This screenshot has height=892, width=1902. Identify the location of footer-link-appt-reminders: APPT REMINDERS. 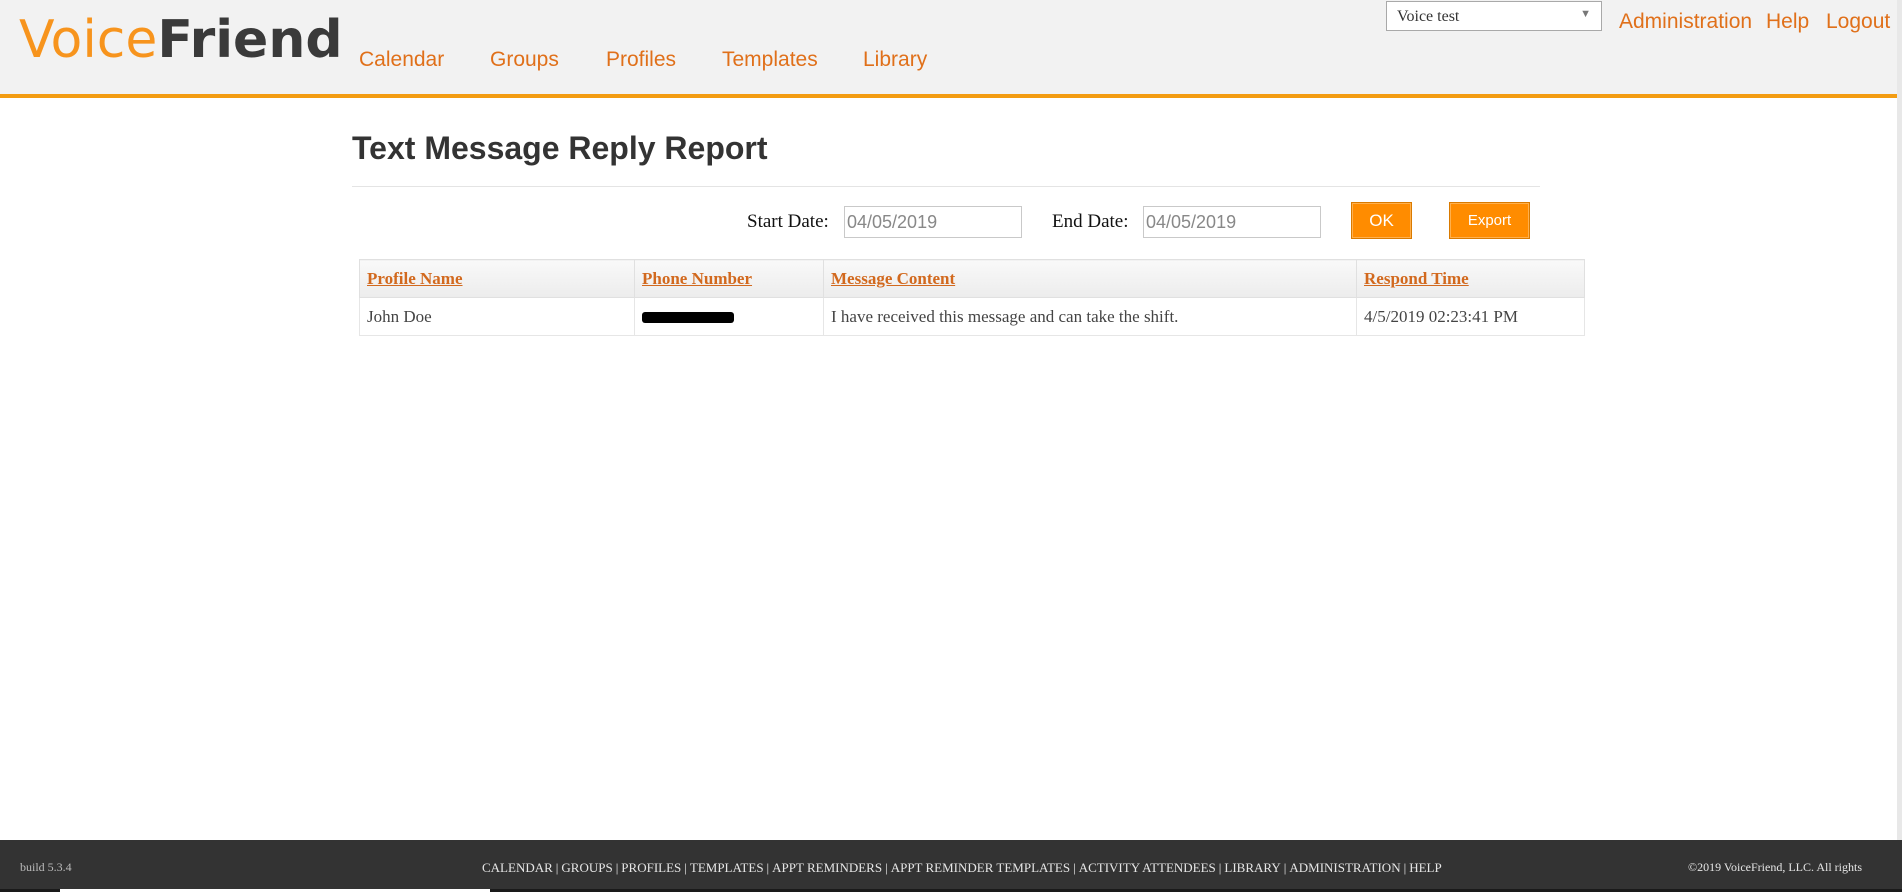
(827, 867).